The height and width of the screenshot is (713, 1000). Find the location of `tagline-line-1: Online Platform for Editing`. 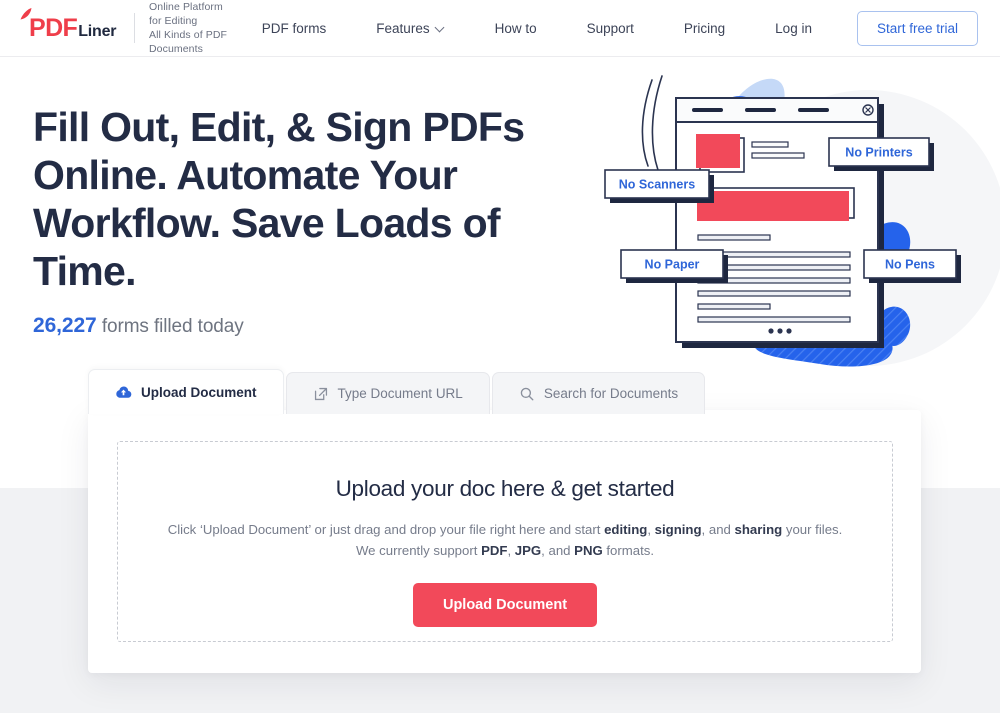

tagline-line-1: Online Platform for Editing is located at coordinates (185, 14).